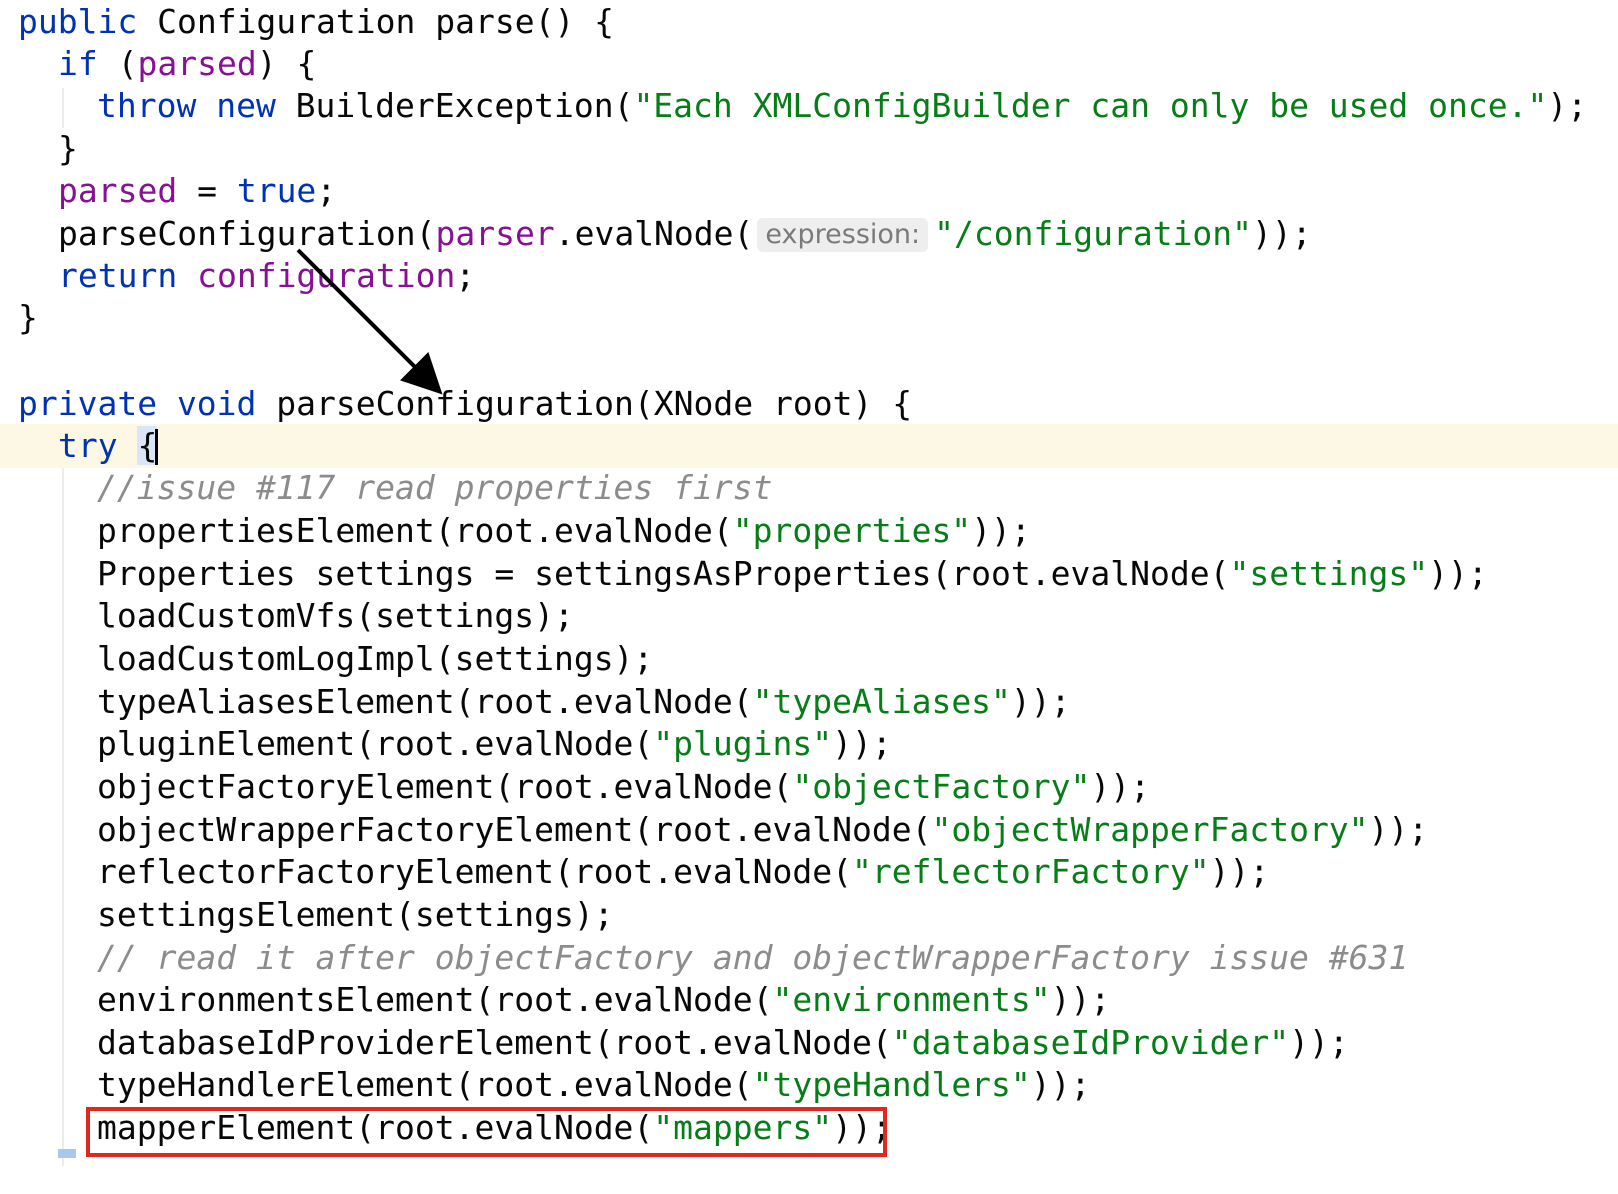  Describe the element at coordinates (809, 616) in the screenshot. I see `code-line: loadCustomVfs(settings);` at that location.